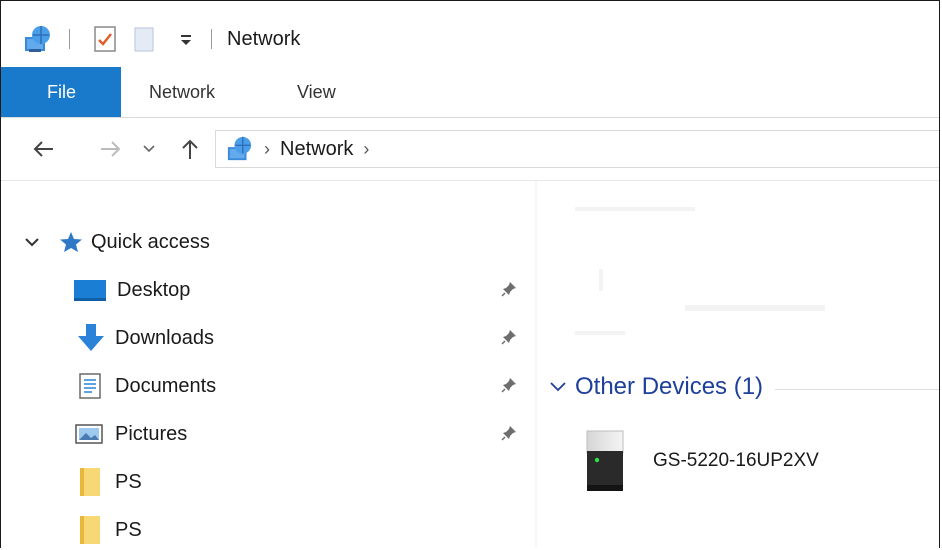 This screenshot has height=550, width=942. What do you see at coordinates (71, 242) in the screenshot?
I see `star-icon` at bounding box center [71, 242].